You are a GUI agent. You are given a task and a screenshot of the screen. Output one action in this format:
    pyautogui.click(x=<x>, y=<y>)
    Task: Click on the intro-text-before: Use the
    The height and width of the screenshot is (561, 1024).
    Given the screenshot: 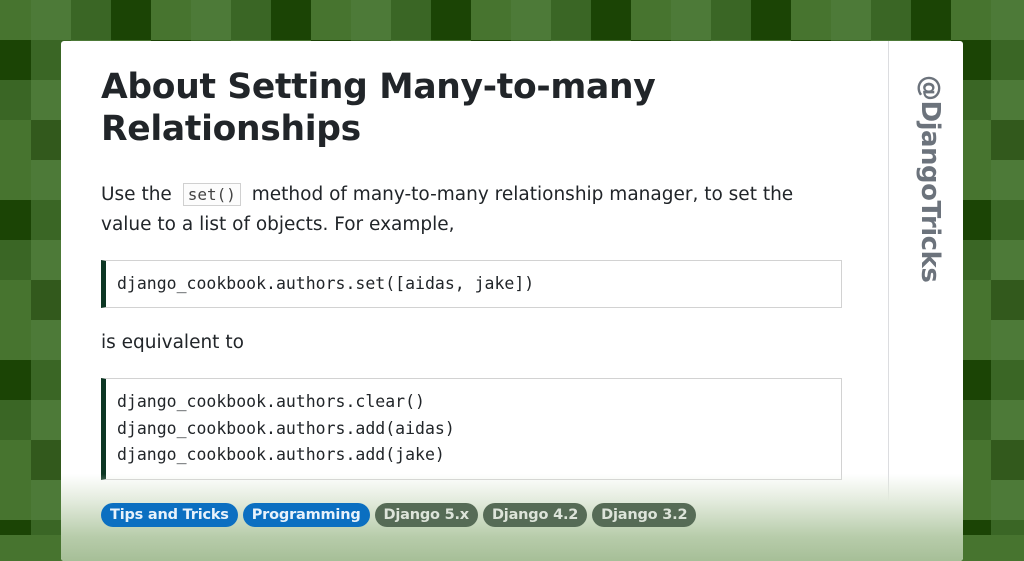 What is the action you would take?
    pyautogui.click(x=136, y=194)
    